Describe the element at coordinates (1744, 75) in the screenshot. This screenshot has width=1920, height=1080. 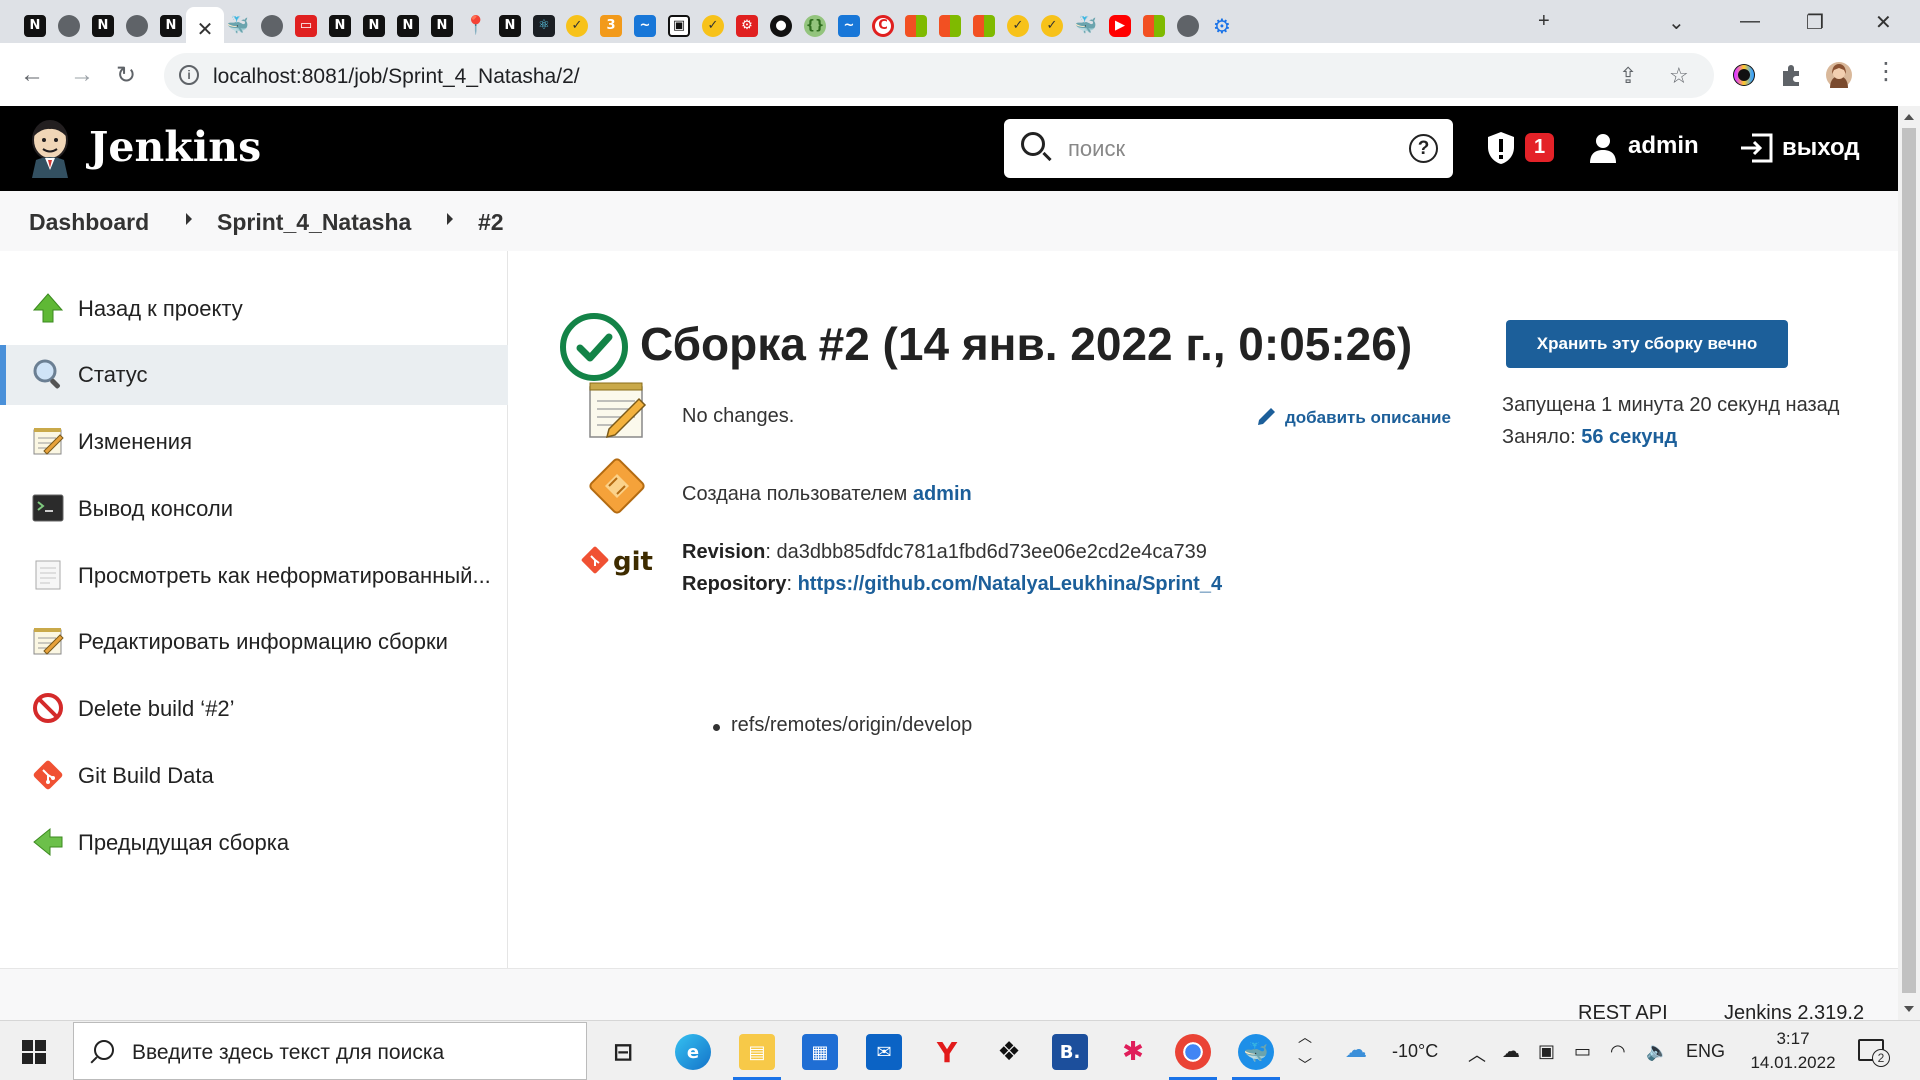
I see `color-picker-extension-icon` at that location.